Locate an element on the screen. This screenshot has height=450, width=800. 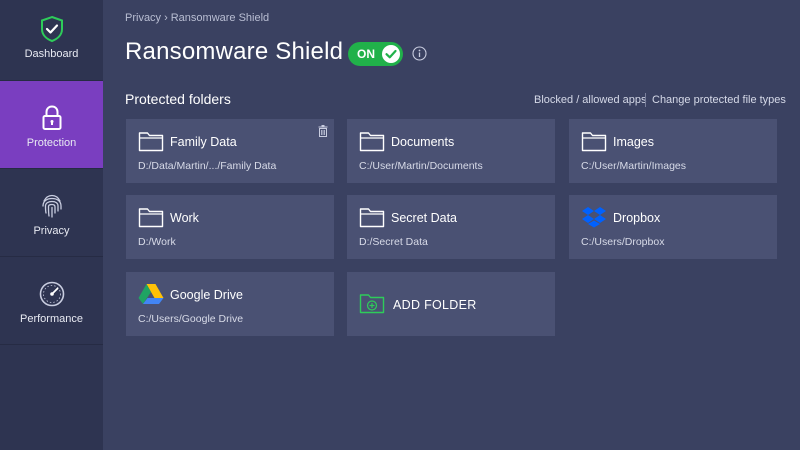
add-folder-button: ADD FOLDER is located at coordinates (451, 304).